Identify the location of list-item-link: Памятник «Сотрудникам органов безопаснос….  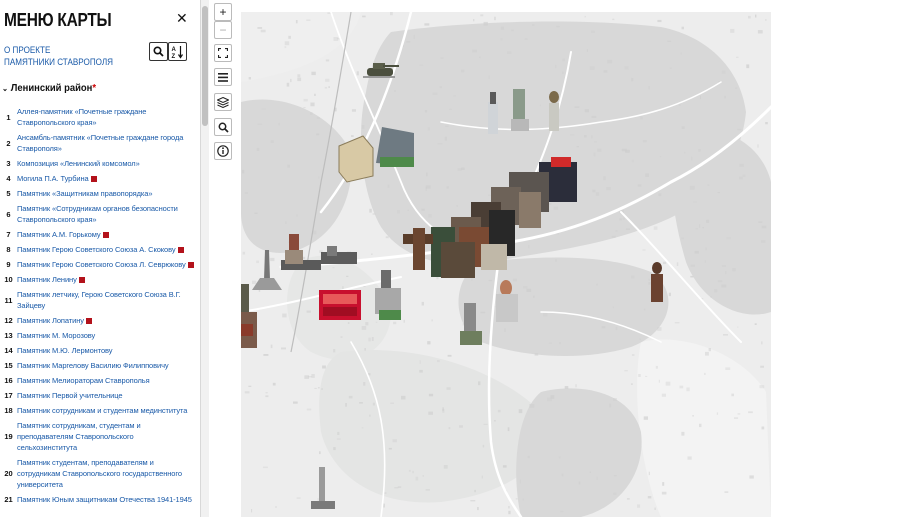
(105, 214).